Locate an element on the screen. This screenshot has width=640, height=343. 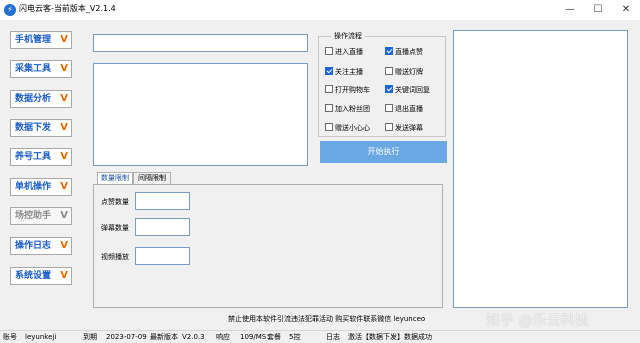
checkbox-follow-streamer: 关注主播 is located at coordinates (344, 72).